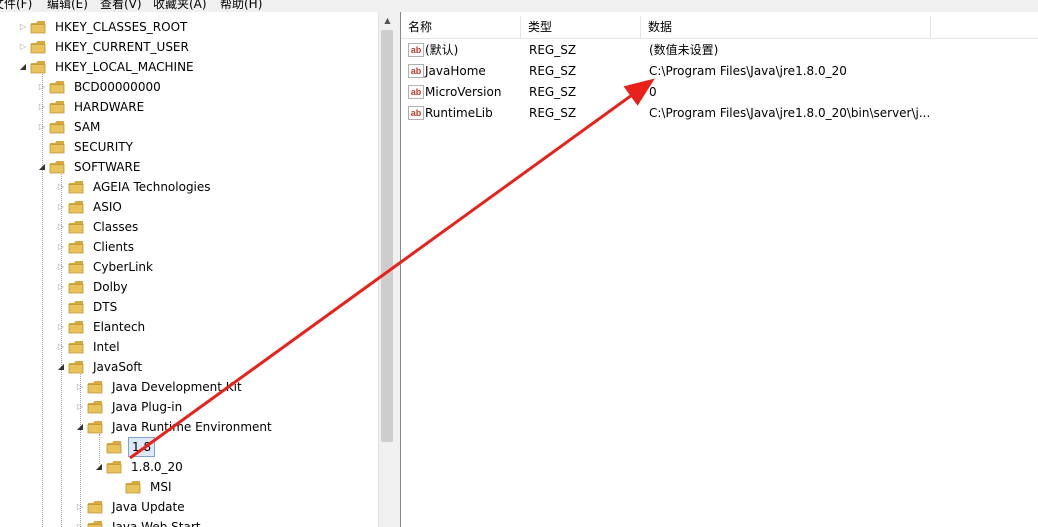 This screenshot has height=527, width=1038. I want to click on tree-item-label: Java Web Start, so click(156, 523).